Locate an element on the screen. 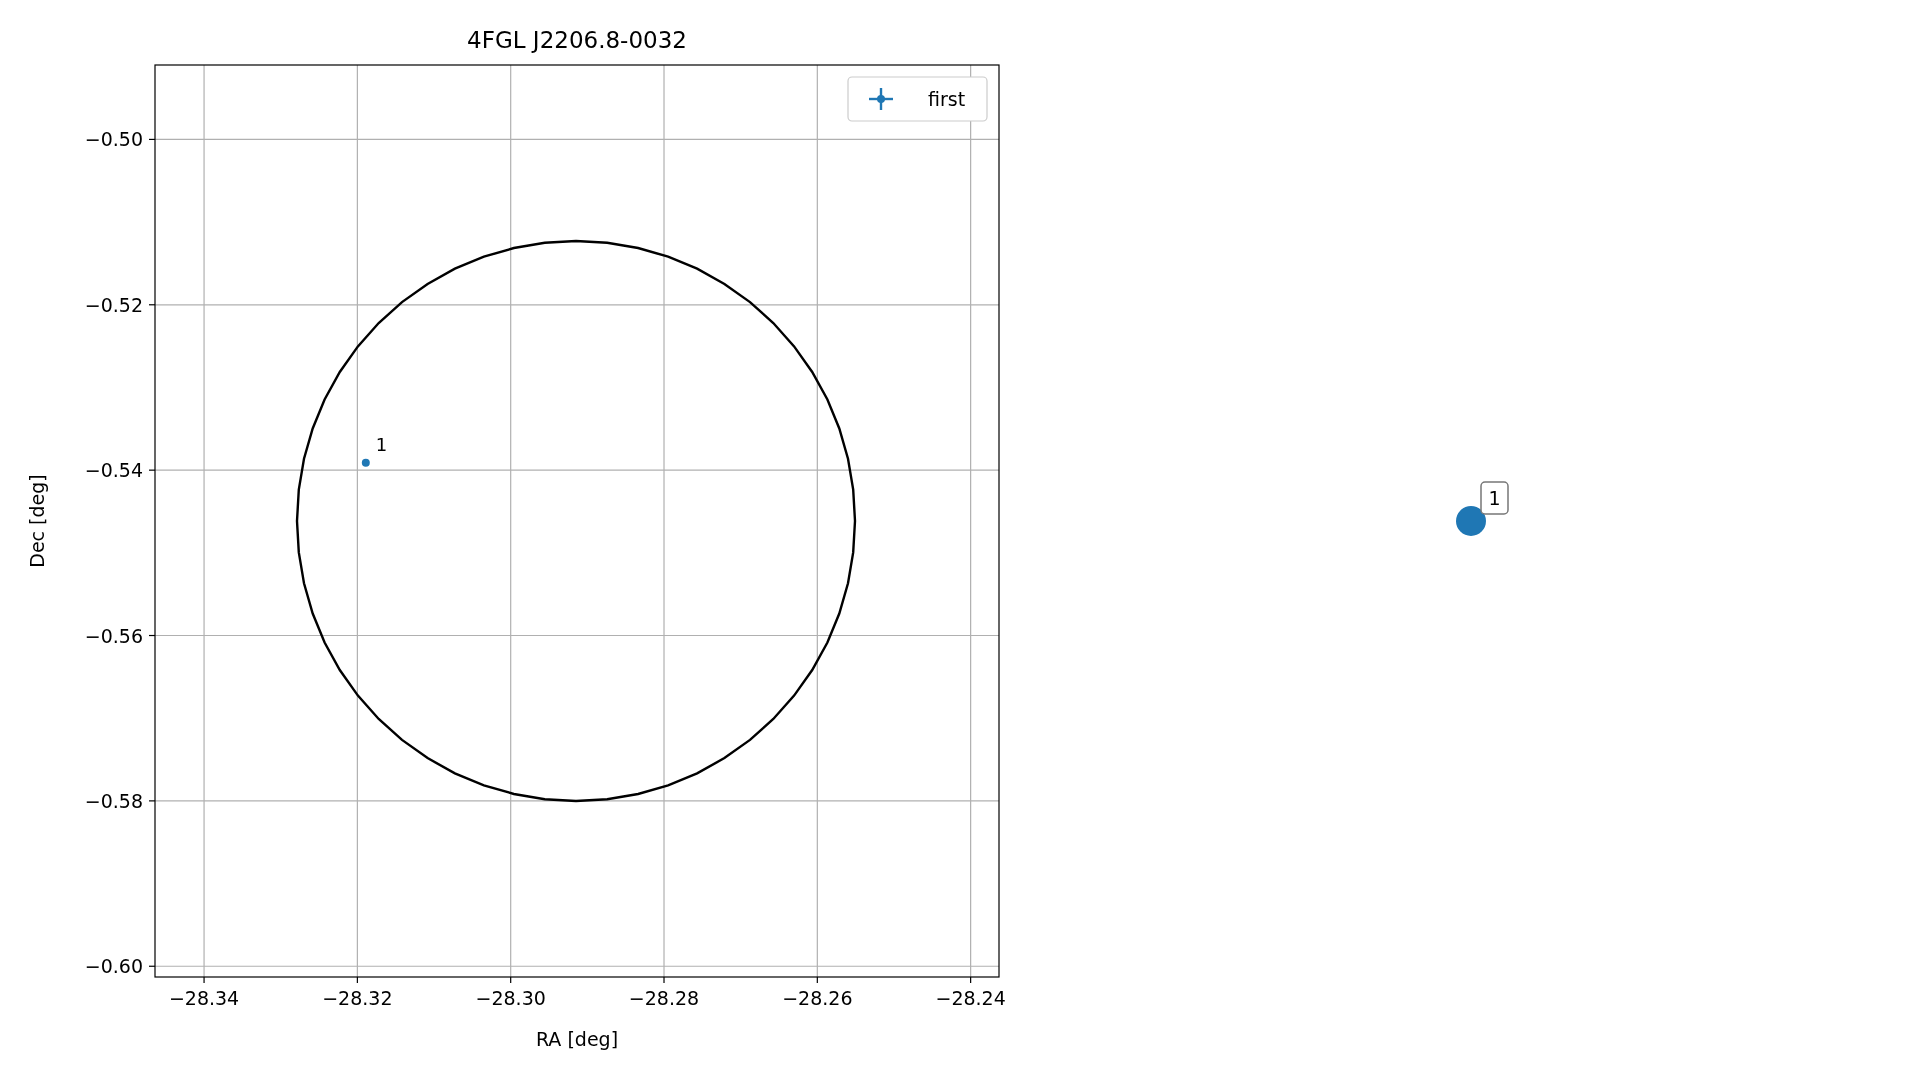 This screenshot has height=1080, width=1919. x-tick-label: −28.26 is located at coordinates (817, 998).